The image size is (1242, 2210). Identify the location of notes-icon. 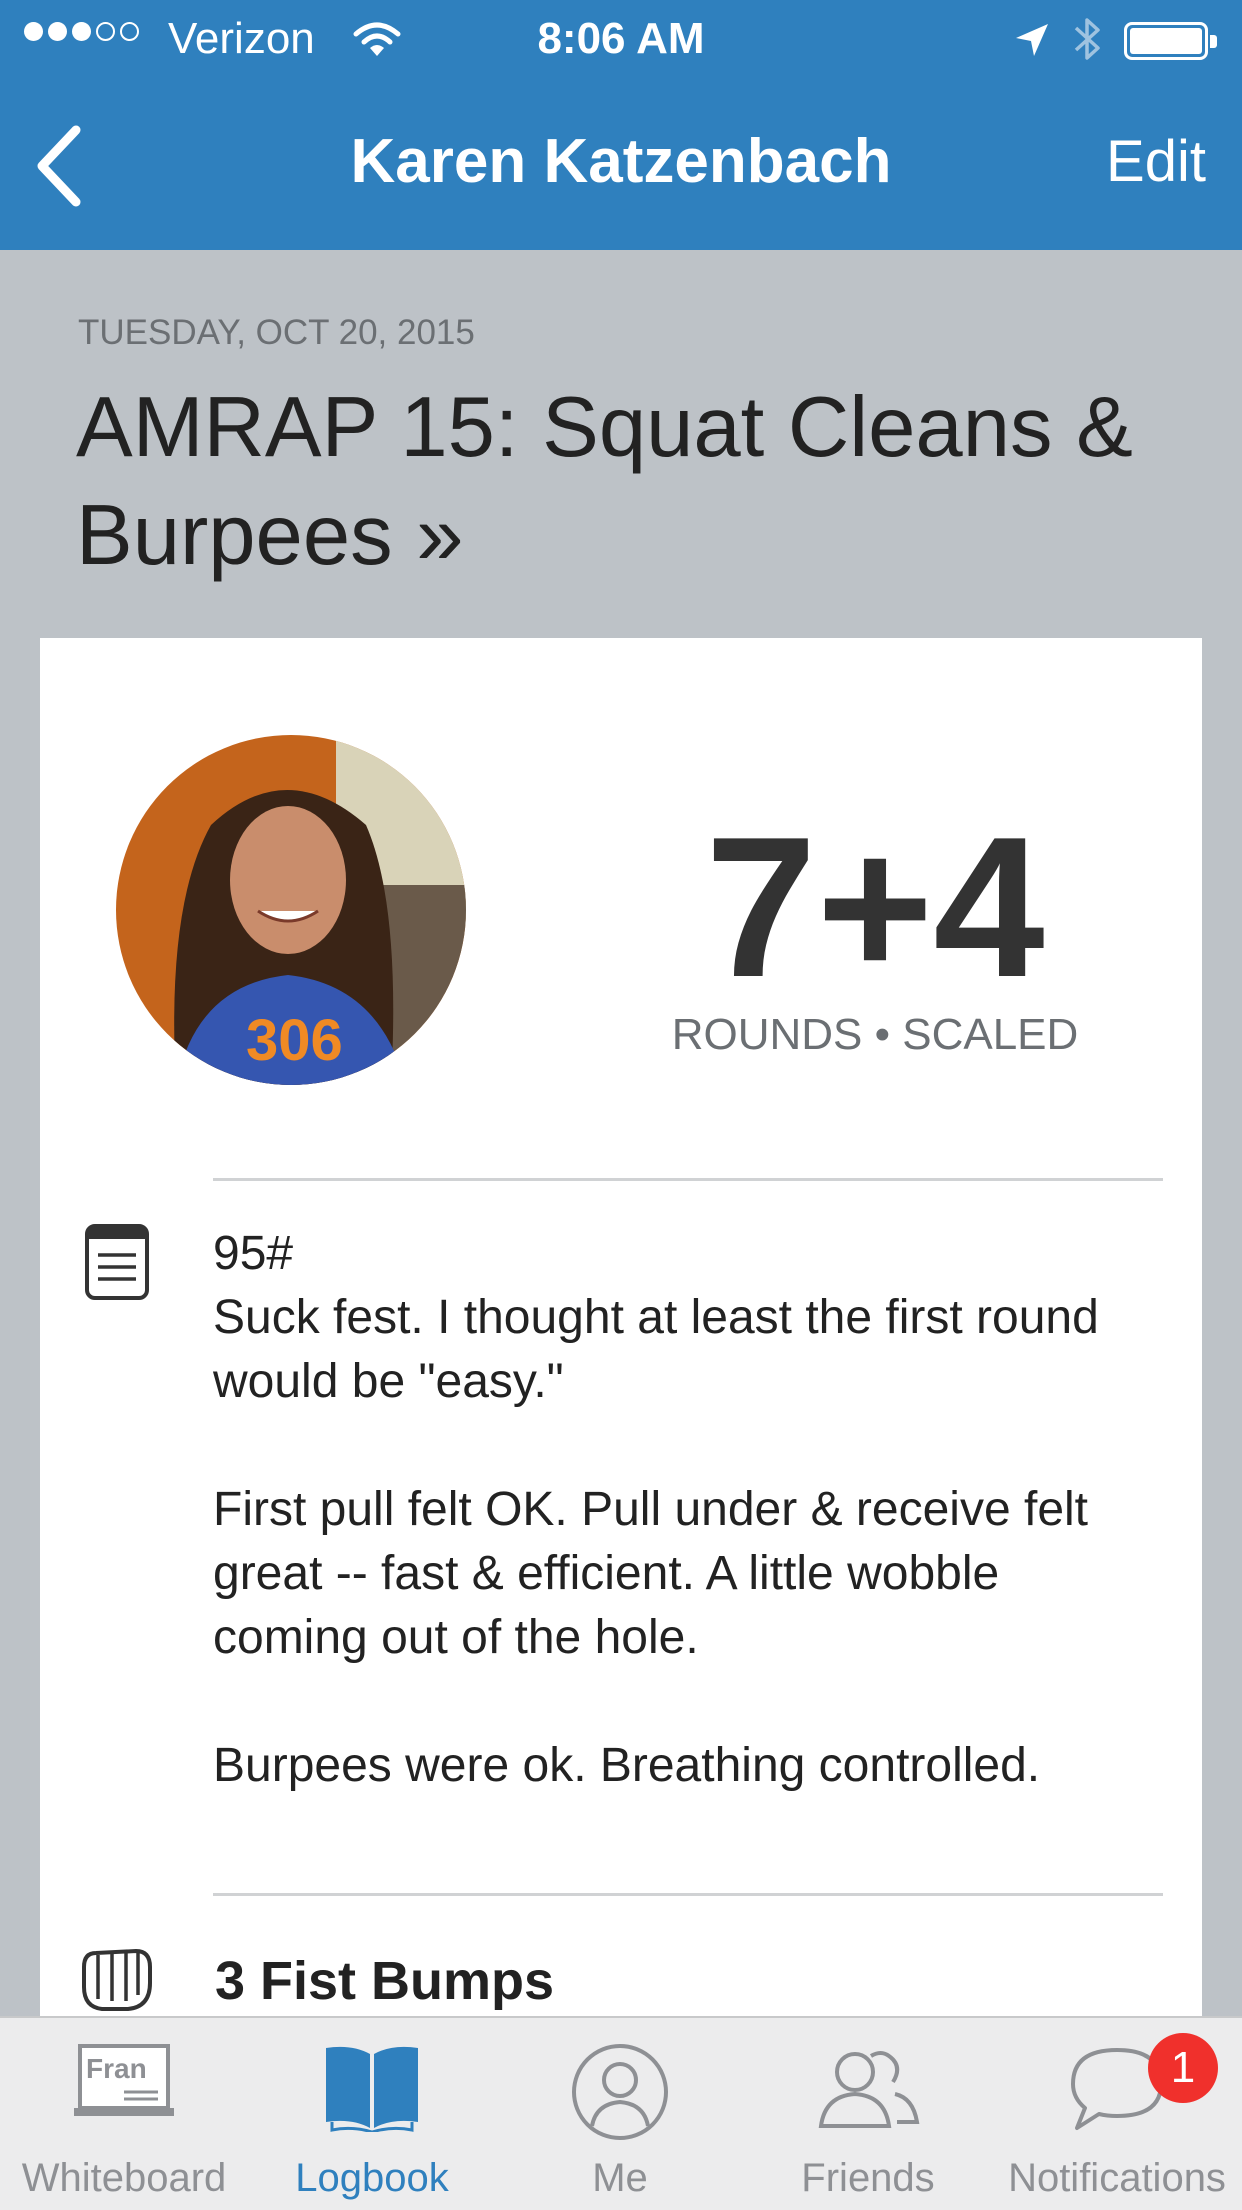
(117, 1262).